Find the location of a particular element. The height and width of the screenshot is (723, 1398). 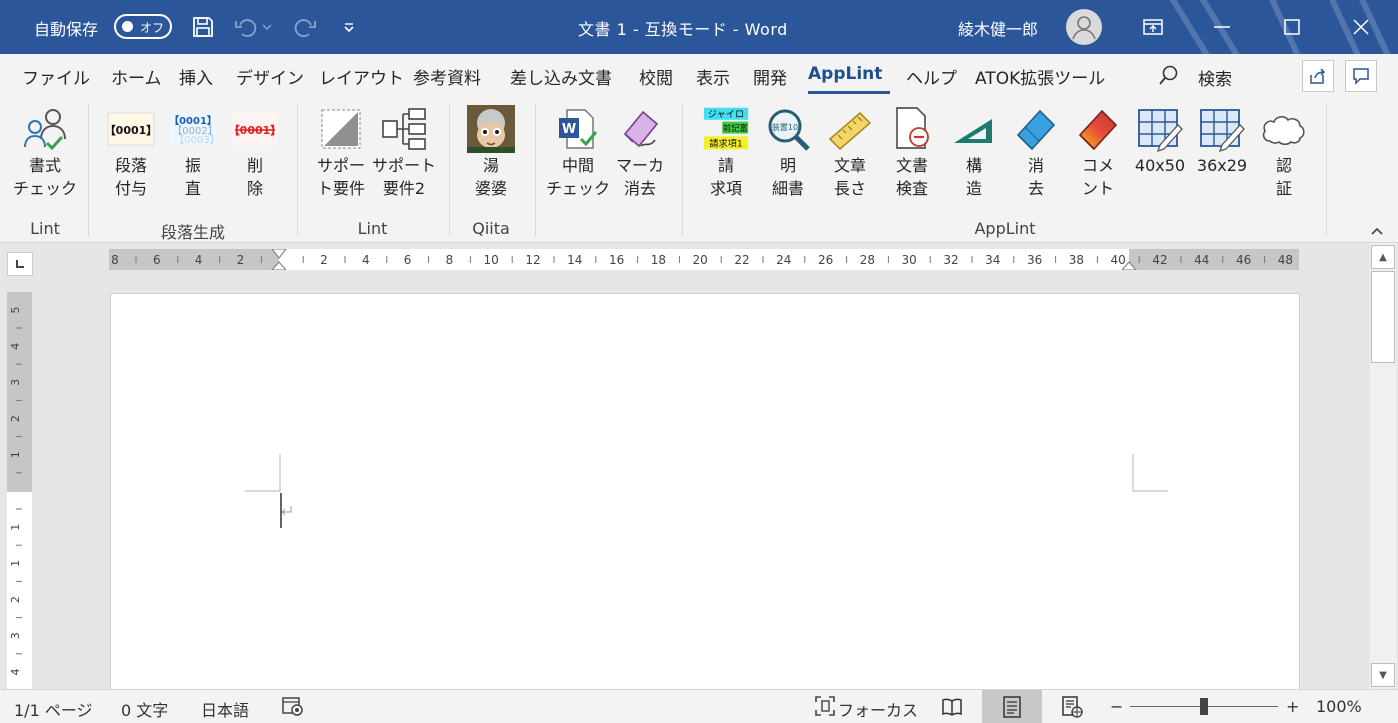

read-mode-button is located at coordinates (952, 706).